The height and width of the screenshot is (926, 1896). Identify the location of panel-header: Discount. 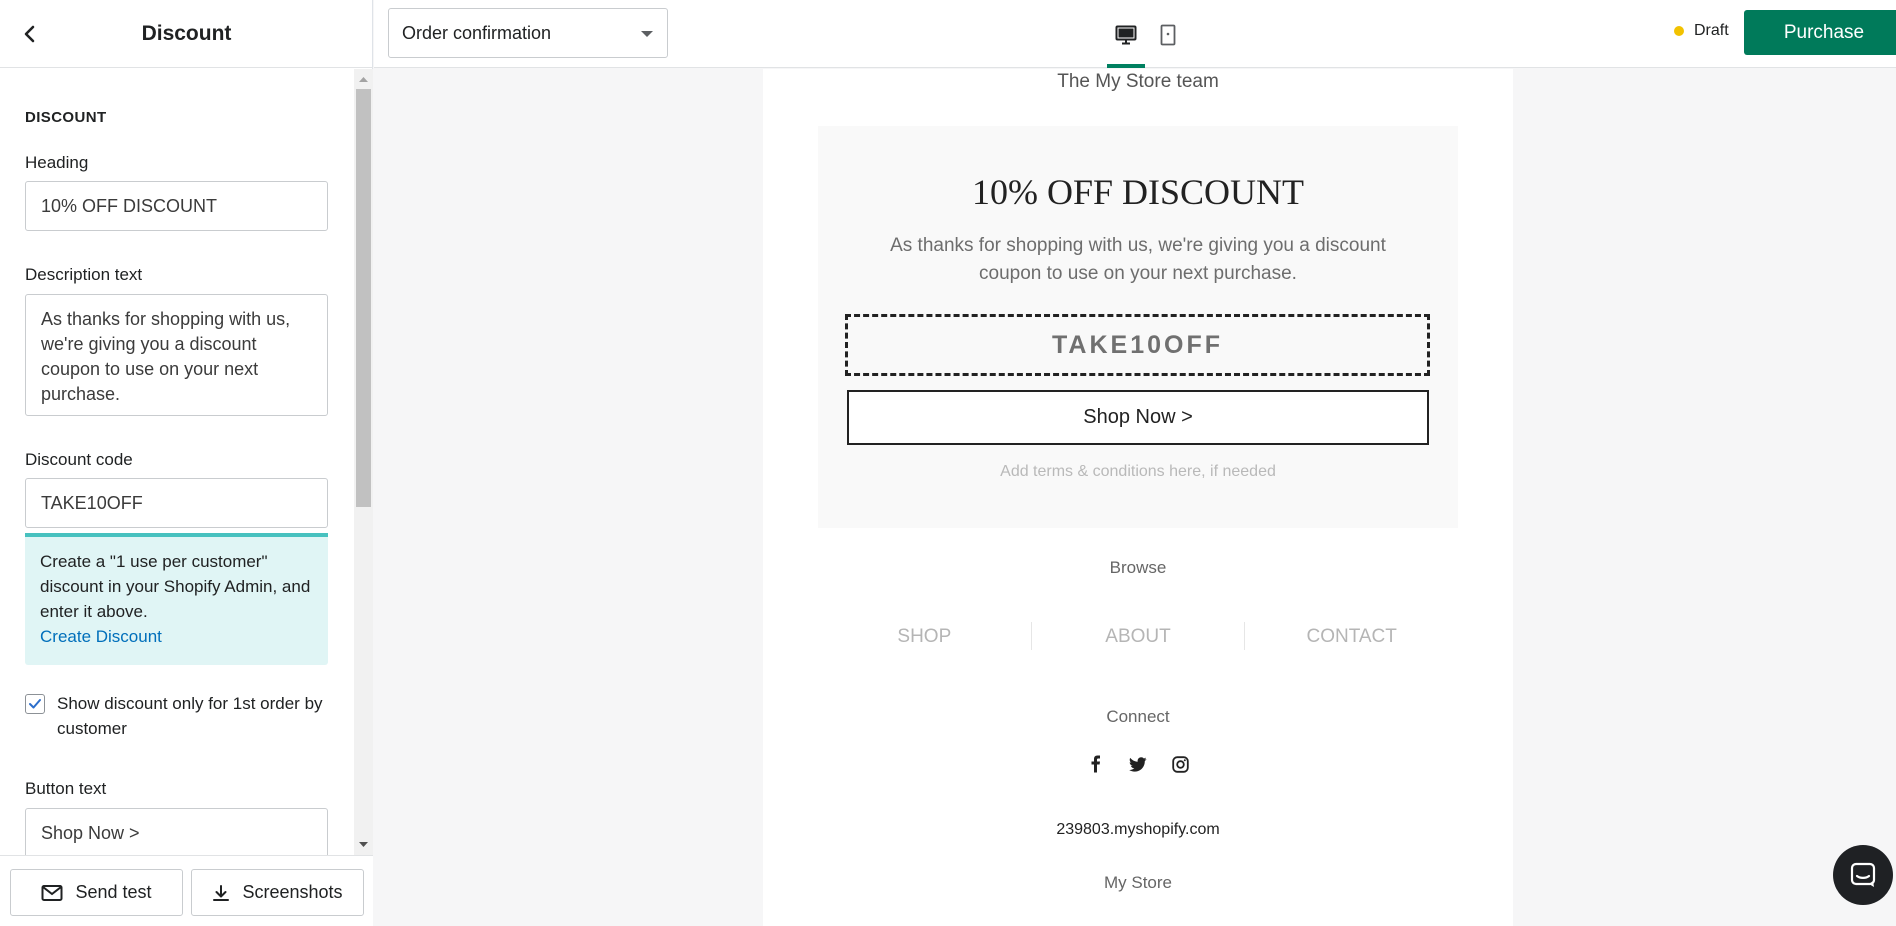
(186, 34).